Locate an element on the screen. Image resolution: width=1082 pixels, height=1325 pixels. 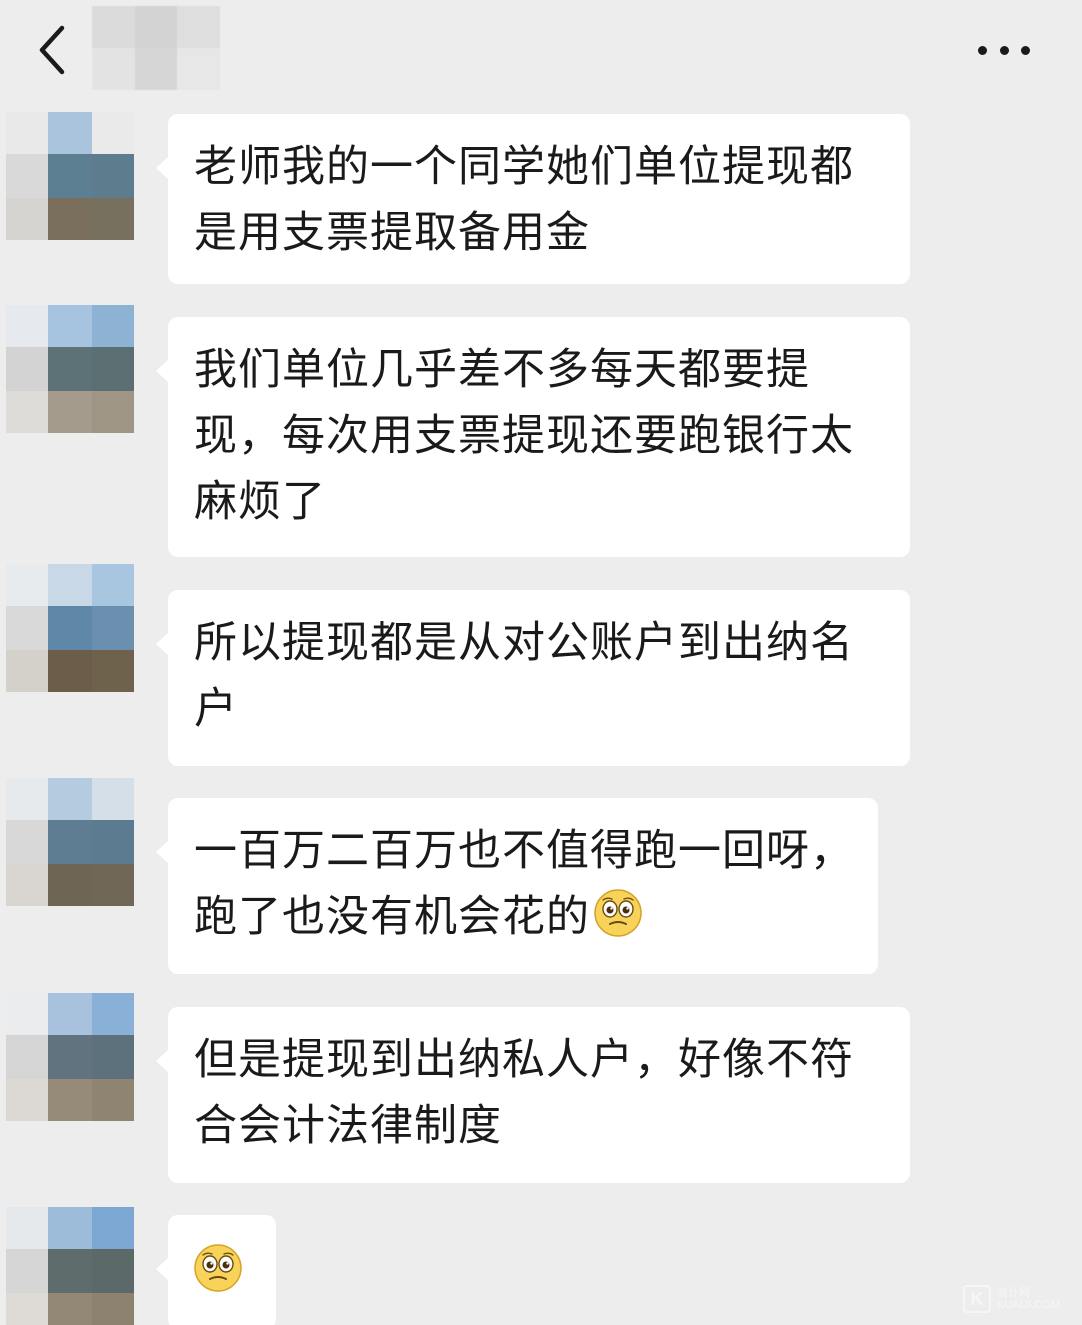
watermark-logo: K 会计网 KUAIJI.COM is located at coordinates (1011, 1299).